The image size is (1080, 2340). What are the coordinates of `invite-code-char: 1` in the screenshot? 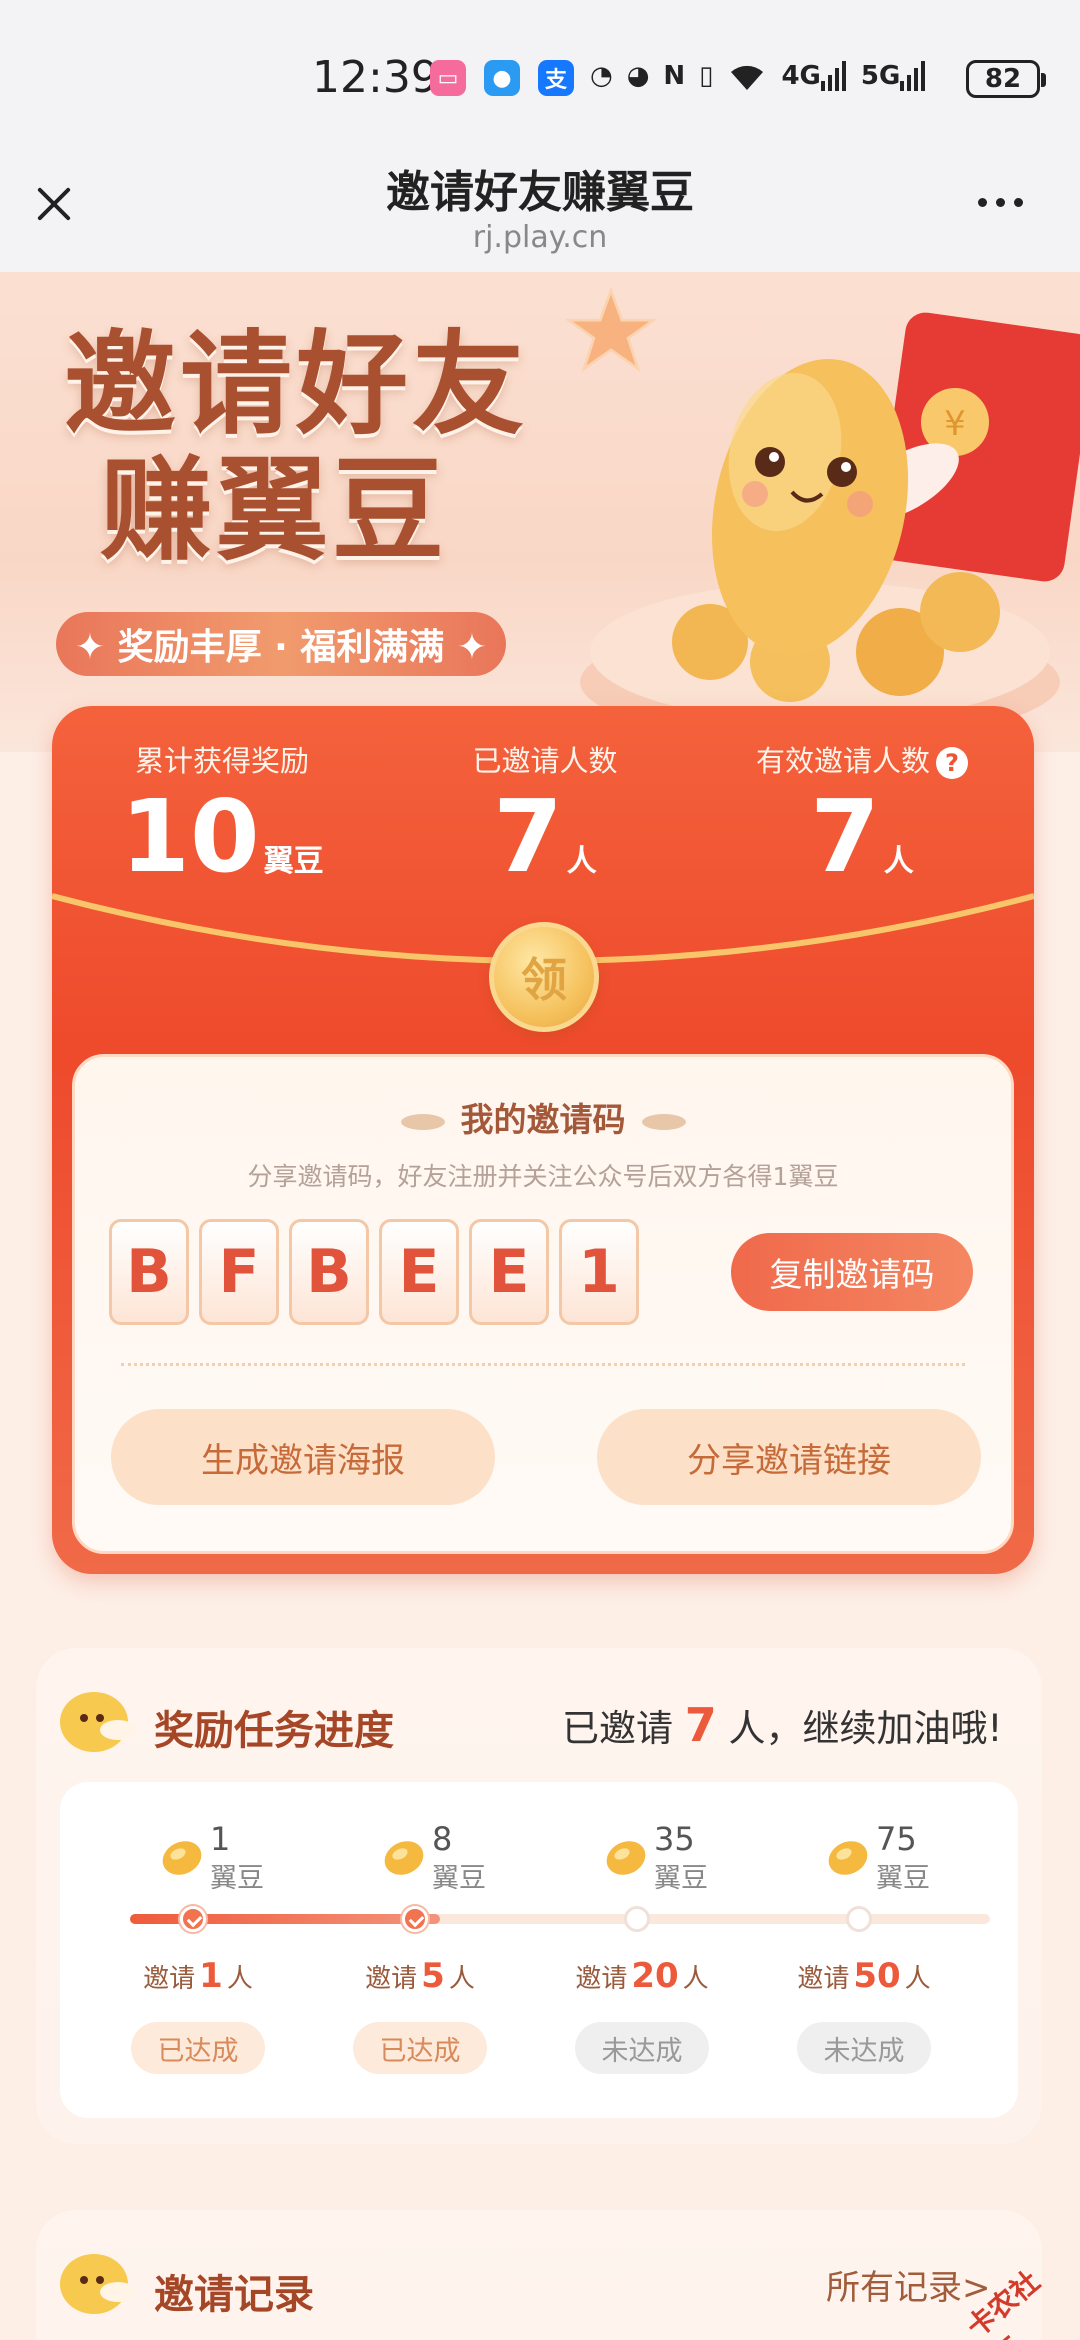 It's located at (599, 1272).